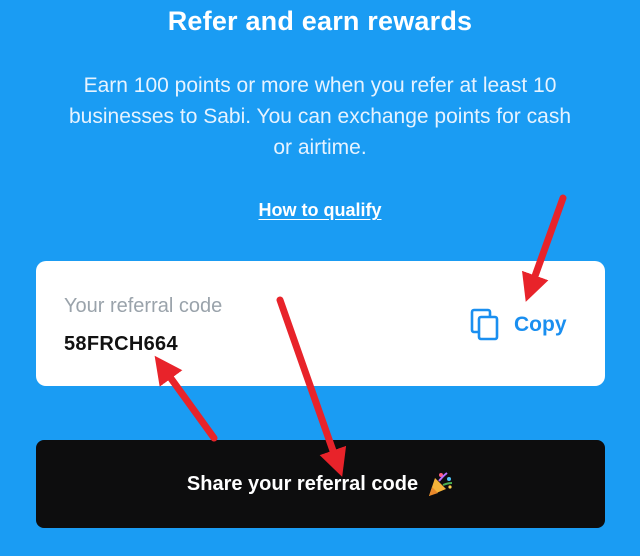 The width and height of the screenshot is (640, 556). What do you see at coordinates (143, 306) in the screenshot?
I see `referral-code-label: Your referral code` at bounding box center [143, 306].